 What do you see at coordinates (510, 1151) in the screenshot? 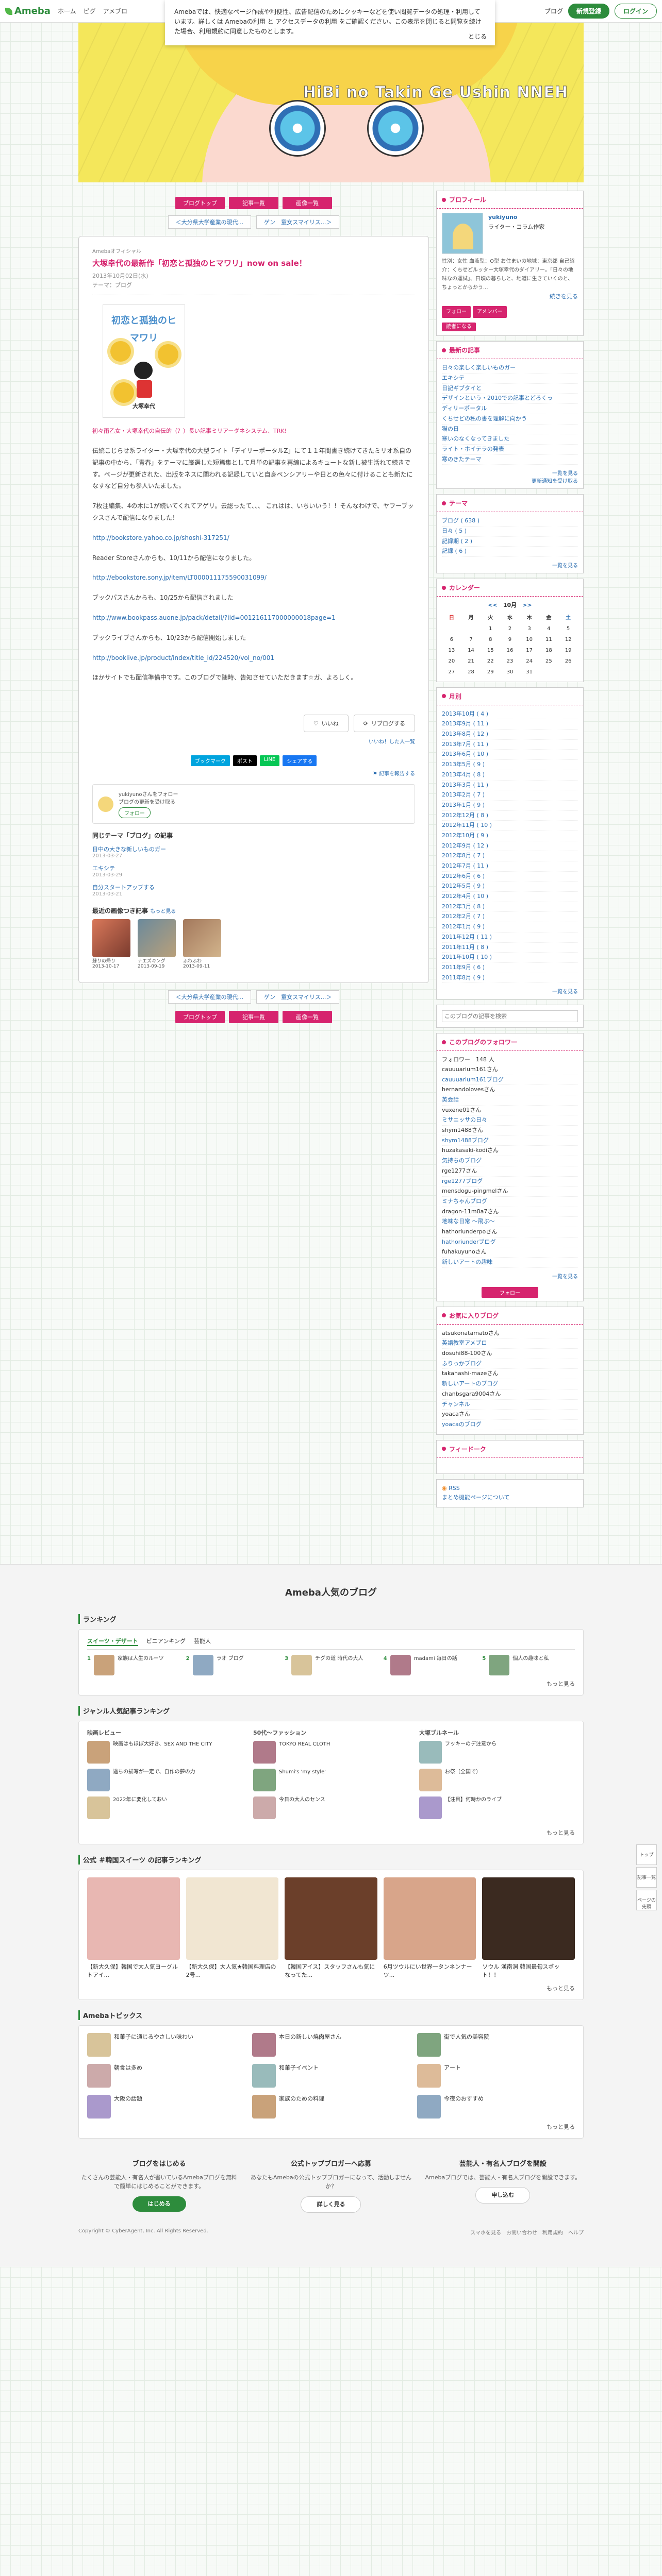
I see `follower-name: huzakasaki-kodiさん` at bounding box center [510, 1151].